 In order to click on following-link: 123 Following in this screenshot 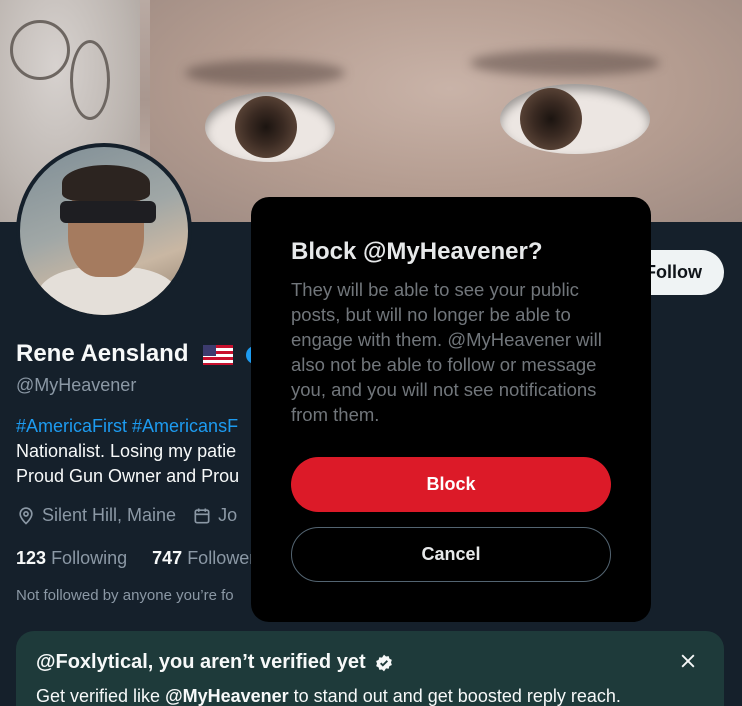, I will do `click(71, 558)`.